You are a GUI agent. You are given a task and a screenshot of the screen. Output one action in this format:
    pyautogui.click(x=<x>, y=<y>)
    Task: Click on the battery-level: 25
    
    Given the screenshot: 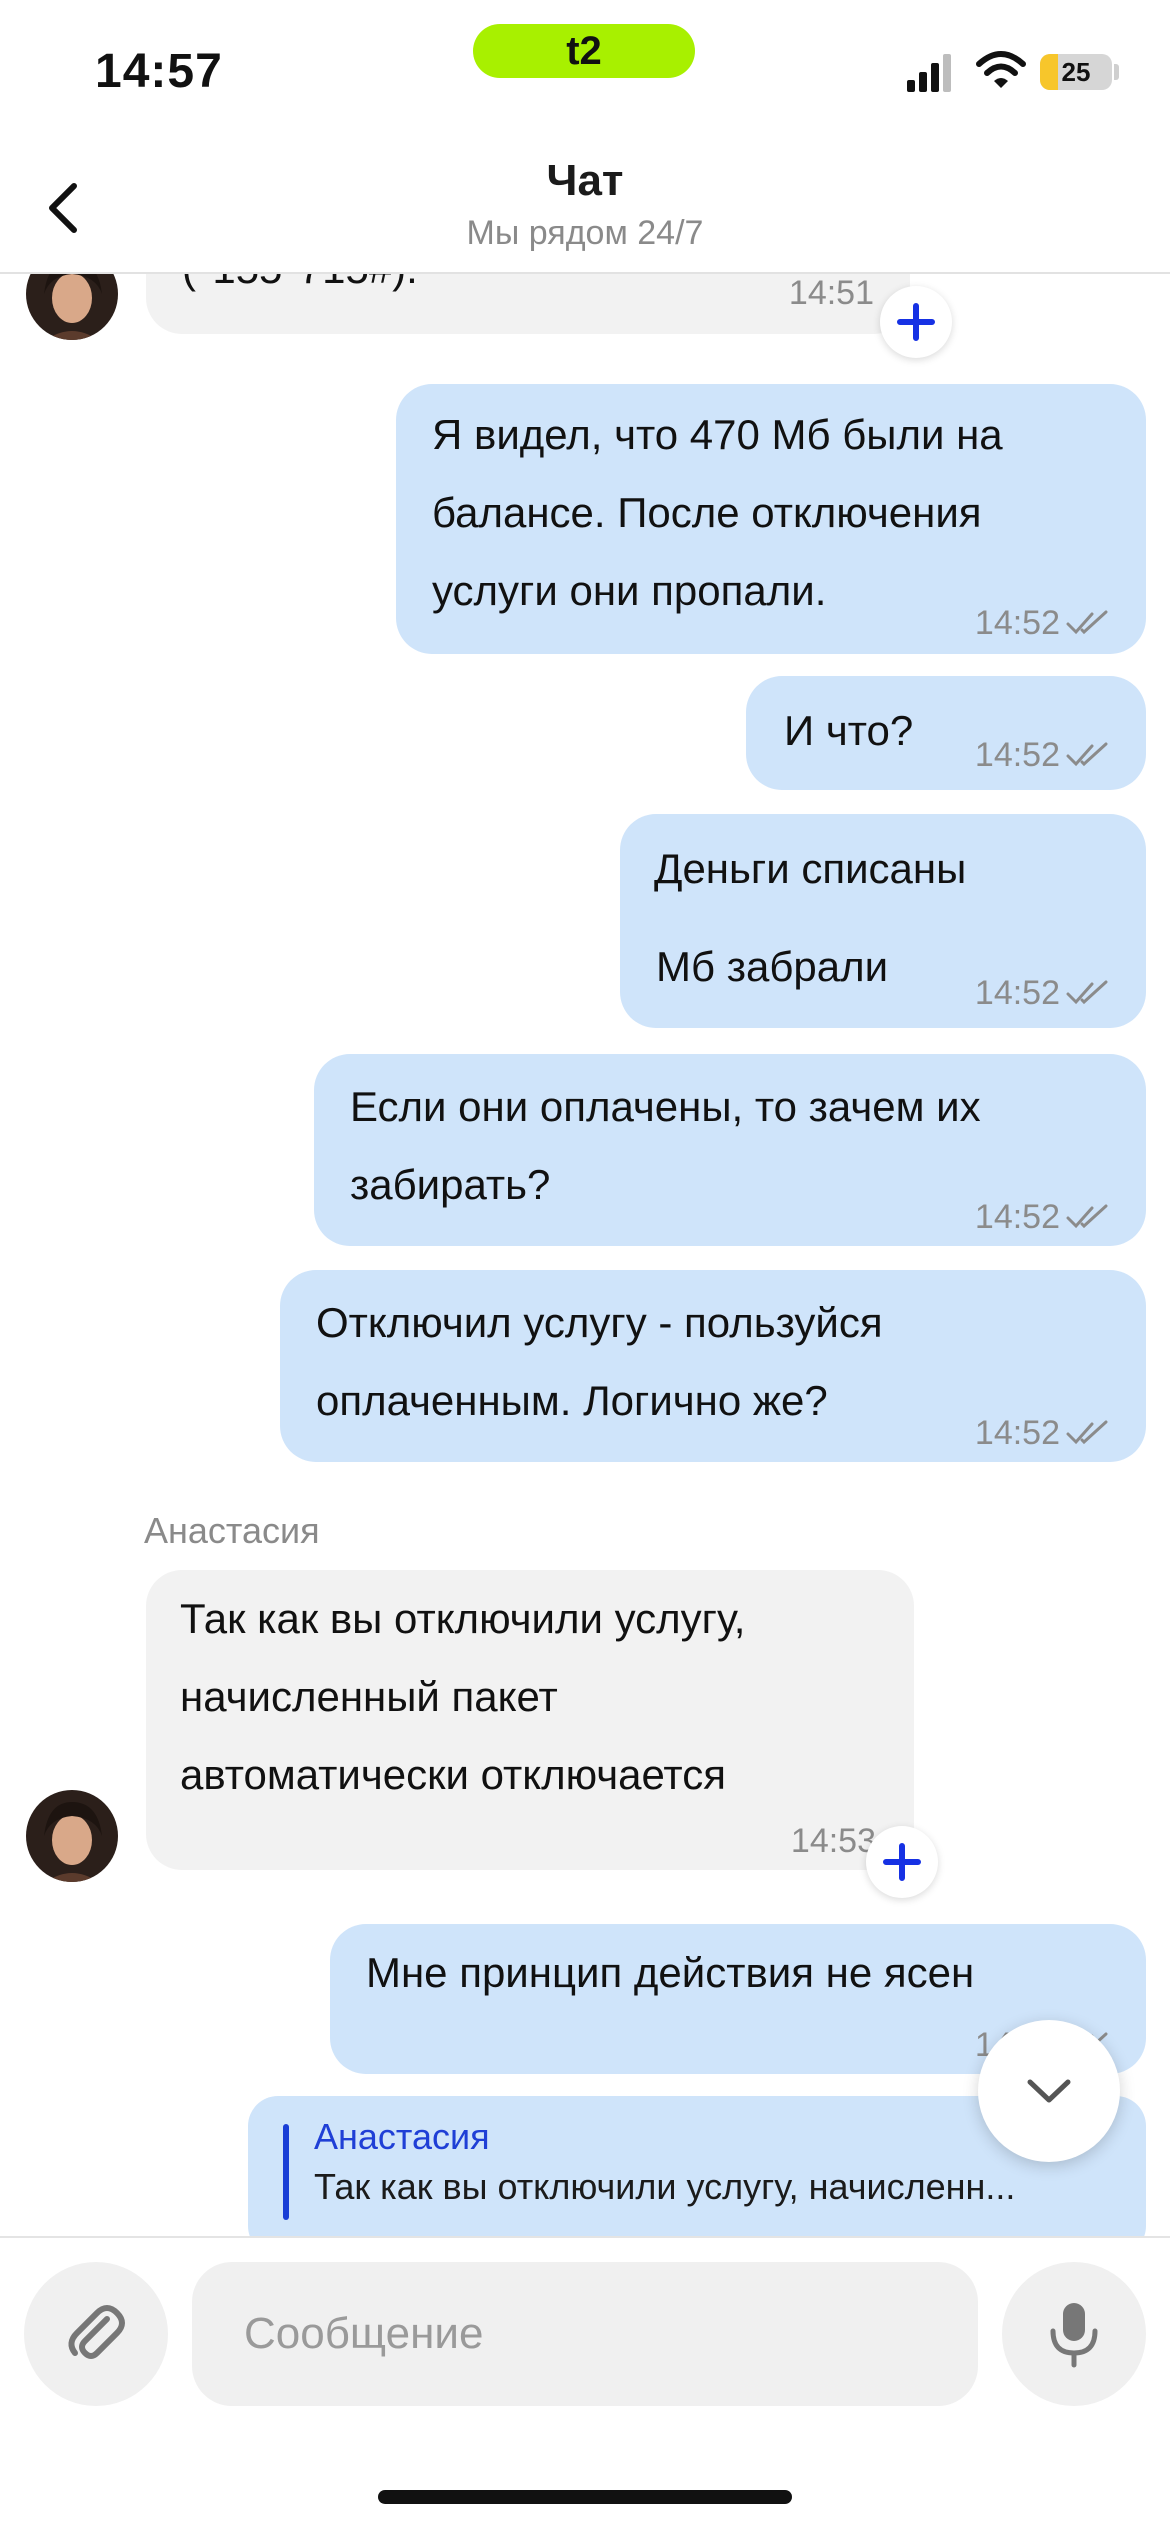 What is the action you would take?
    pyautogui.click(x=1076, y=71)
    